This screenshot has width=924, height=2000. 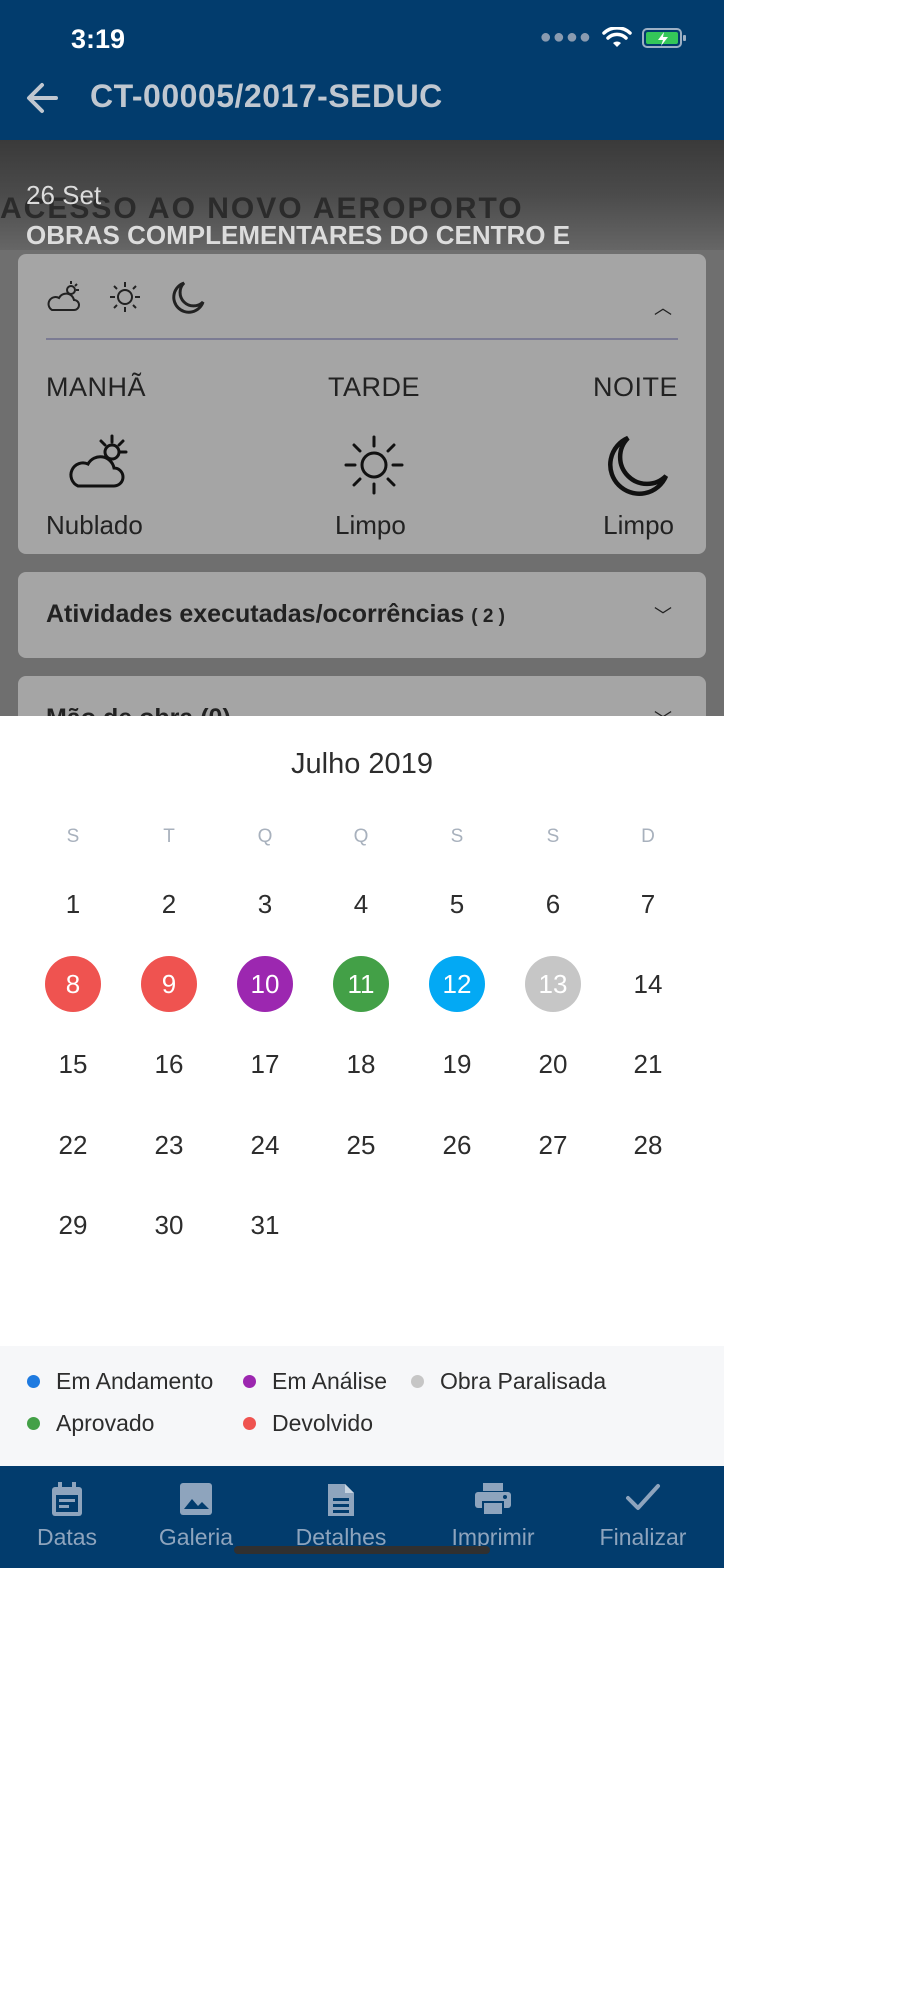 What do you see at coordinates (457, 1145) in the screenshot?
I see `calendar-day-26: 26` at bounding box center [457, 1145].